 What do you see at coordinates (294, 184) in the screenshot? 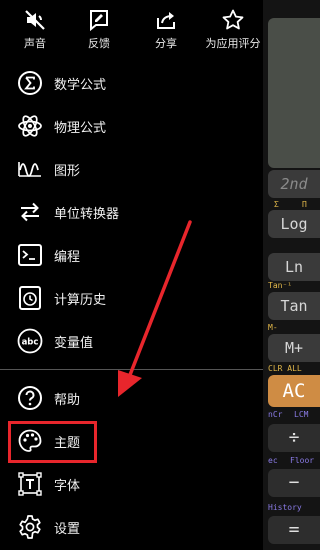
I see `key-2nd: 2nd` at bounding box center [294, 184].